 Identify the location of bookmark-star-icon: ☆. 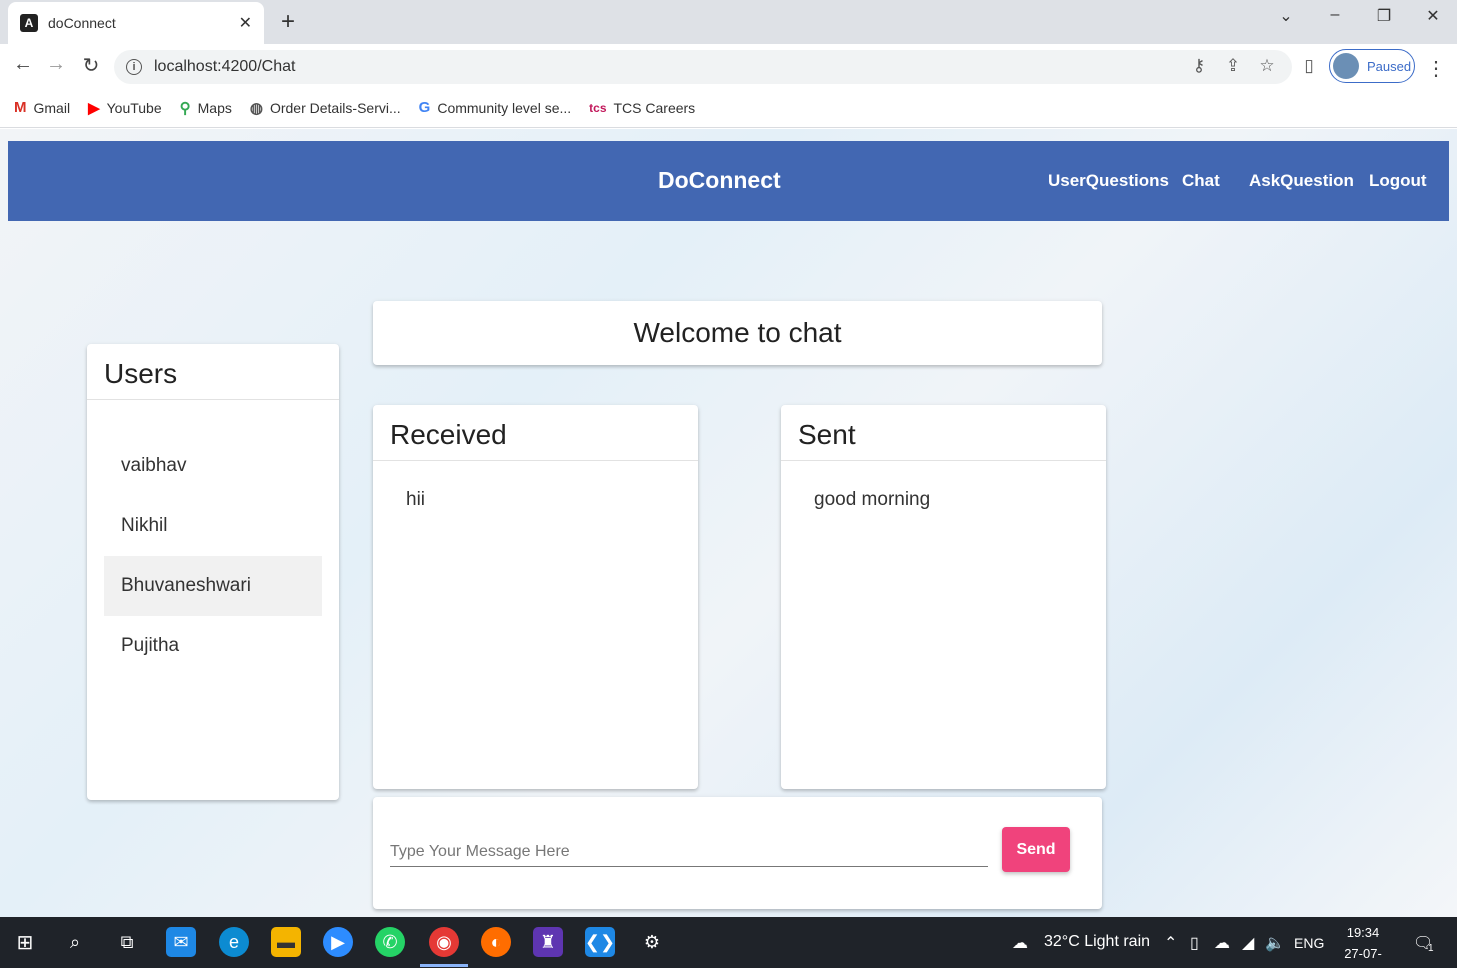
(1267, 66).